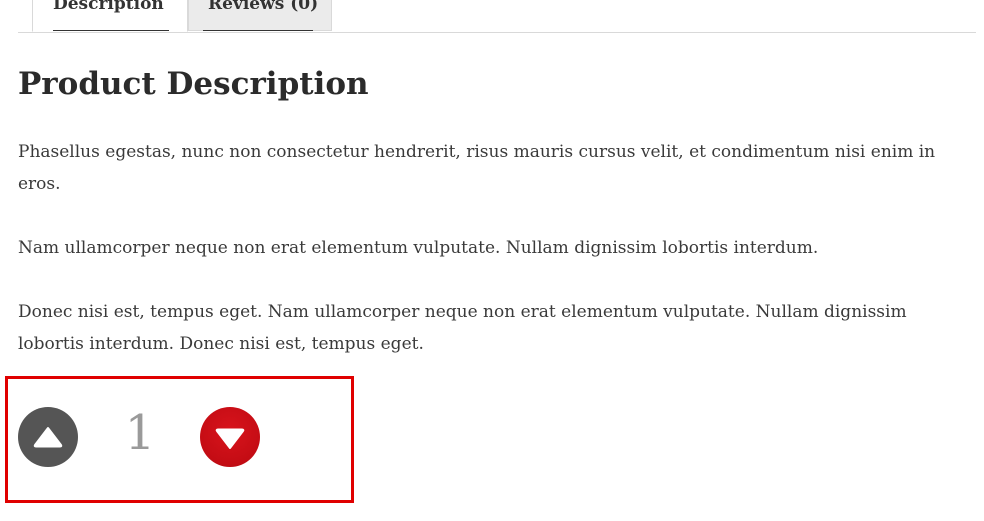 The image size is (984, 521). Describe the element at coordinates (111, 30) in the screenshot. I see `tab-description-underline` at that location.